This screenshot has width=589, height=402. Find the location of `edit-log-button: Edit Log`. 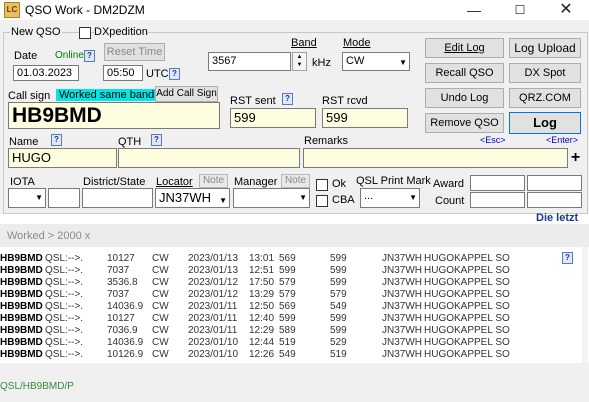

edit-log-button: Edit Log is located at coordinates (464, 48).